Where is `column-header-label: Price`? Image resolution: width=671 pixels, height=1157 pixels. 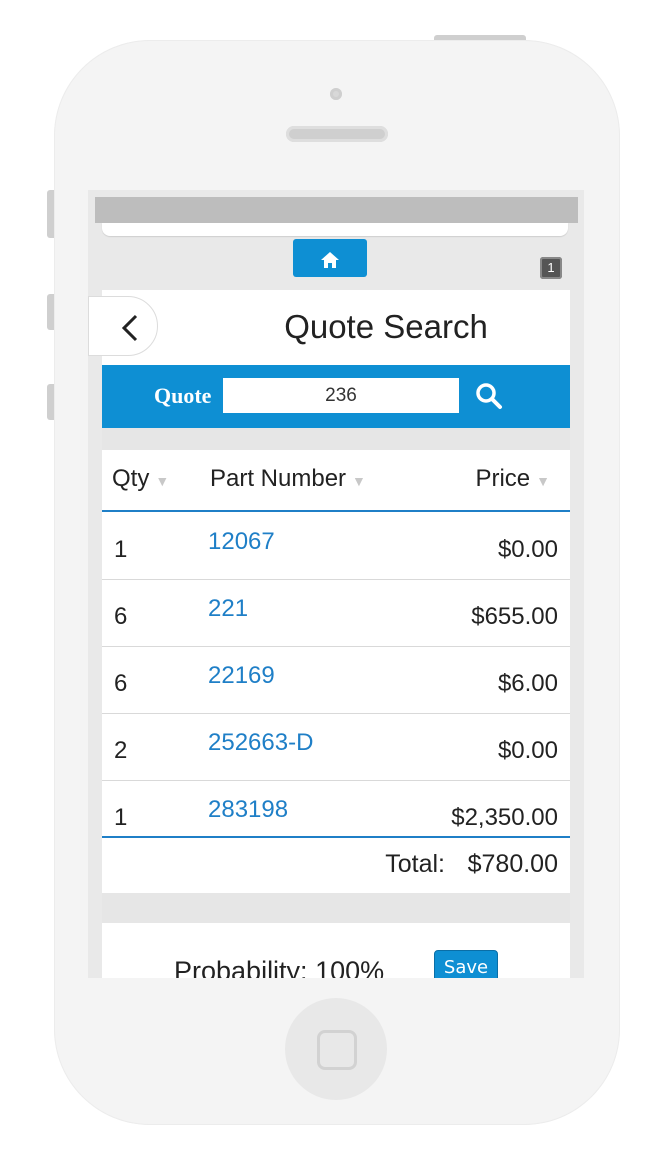
column-header-label: Price is located at coordinates (503, 478).